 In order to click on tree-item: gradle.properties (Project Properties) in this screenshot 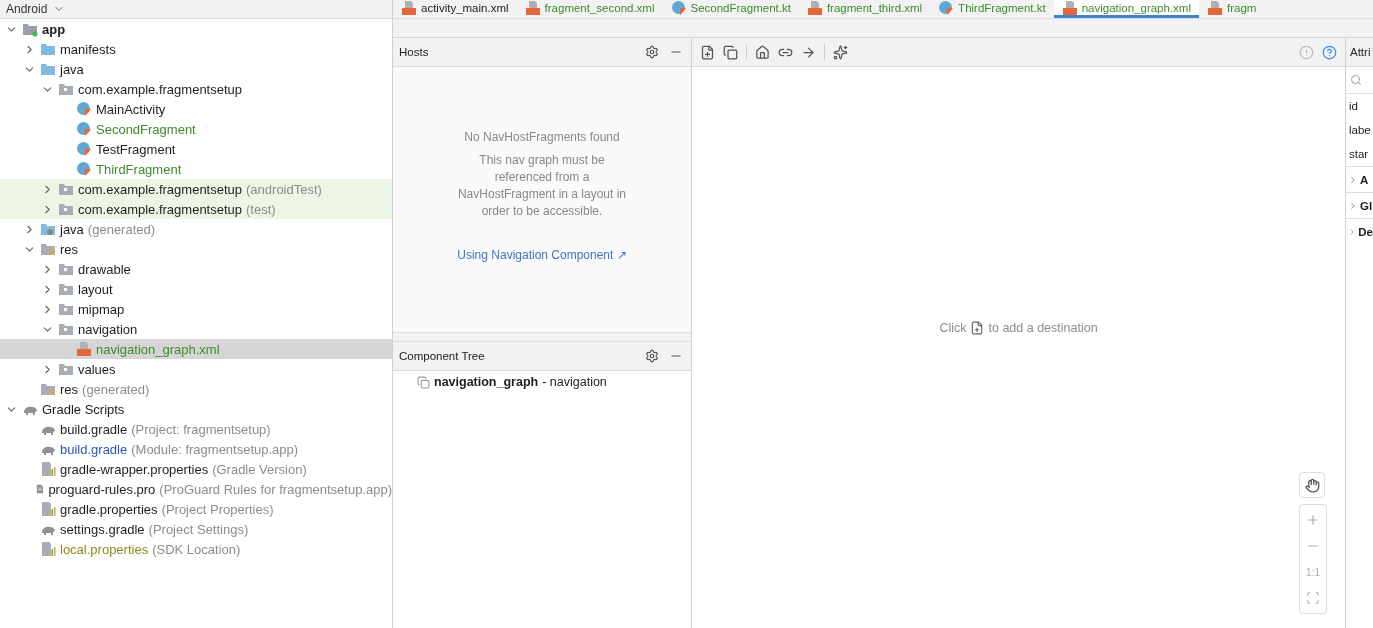, I will do `click(196, 509)`.